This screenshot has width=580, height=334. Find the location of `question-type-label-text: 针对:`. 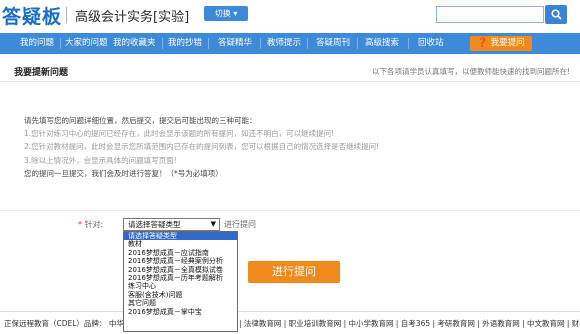

question-type-label-text: 针对: is located at coordinates (94, 224).